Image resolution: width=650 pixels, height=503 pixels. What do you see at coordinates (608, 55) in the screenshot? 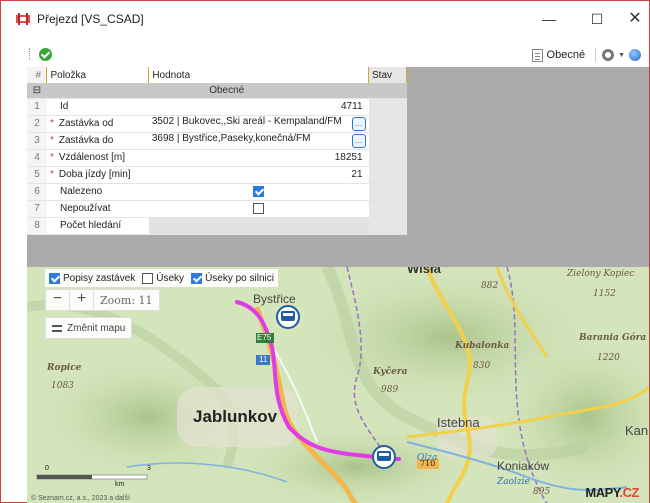
I see `gear-icon` at bounding box center [608, 55].